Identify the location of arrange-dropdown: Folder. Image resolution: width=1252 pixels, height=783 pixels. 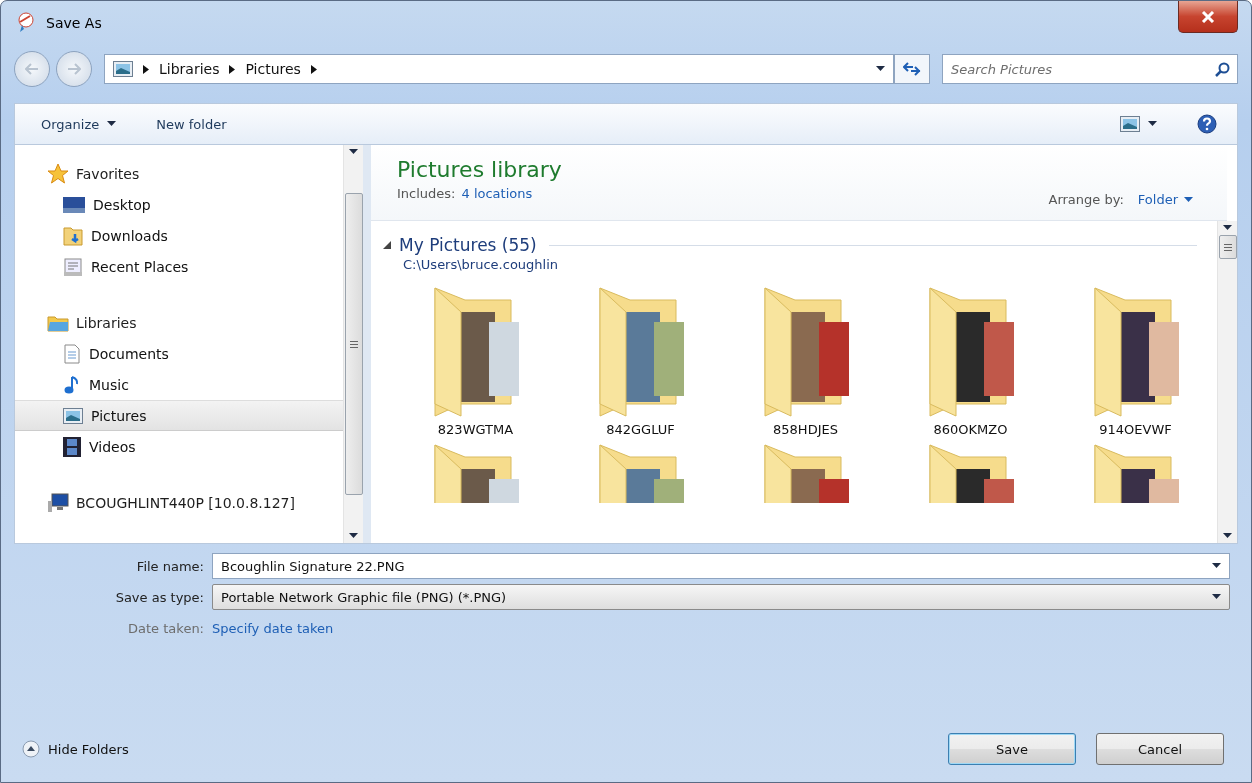
(1165, 199).